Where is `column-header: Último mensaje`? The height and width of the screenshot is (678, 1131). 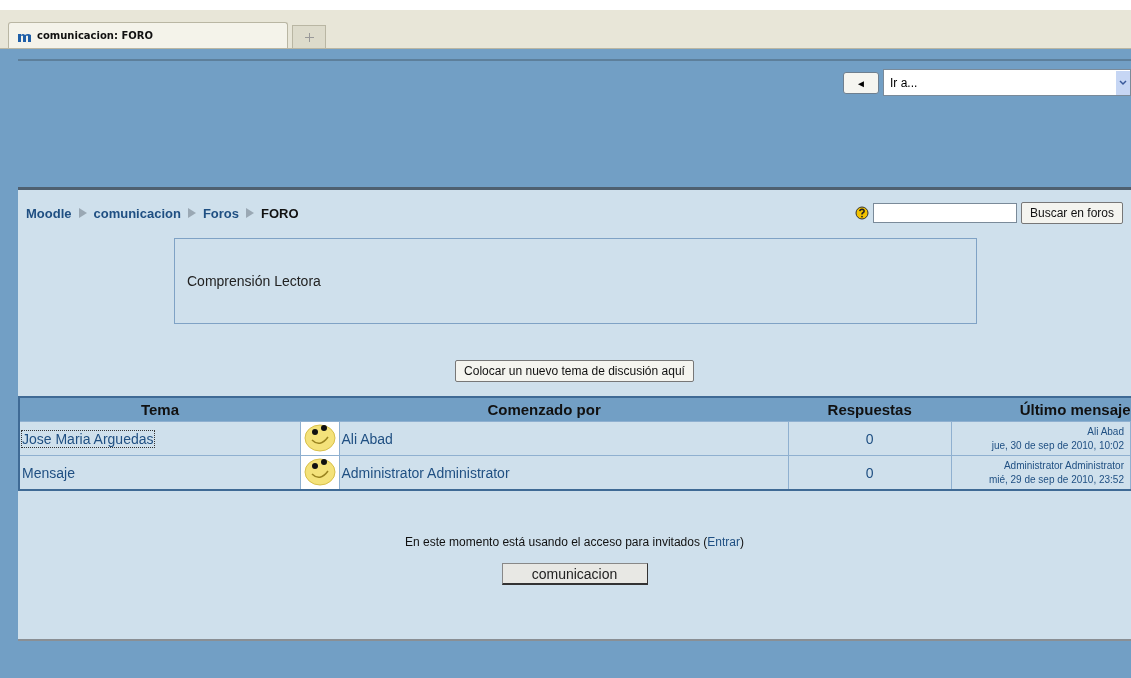 column-header: Último mensaje is located at coordinates (1041, 409).